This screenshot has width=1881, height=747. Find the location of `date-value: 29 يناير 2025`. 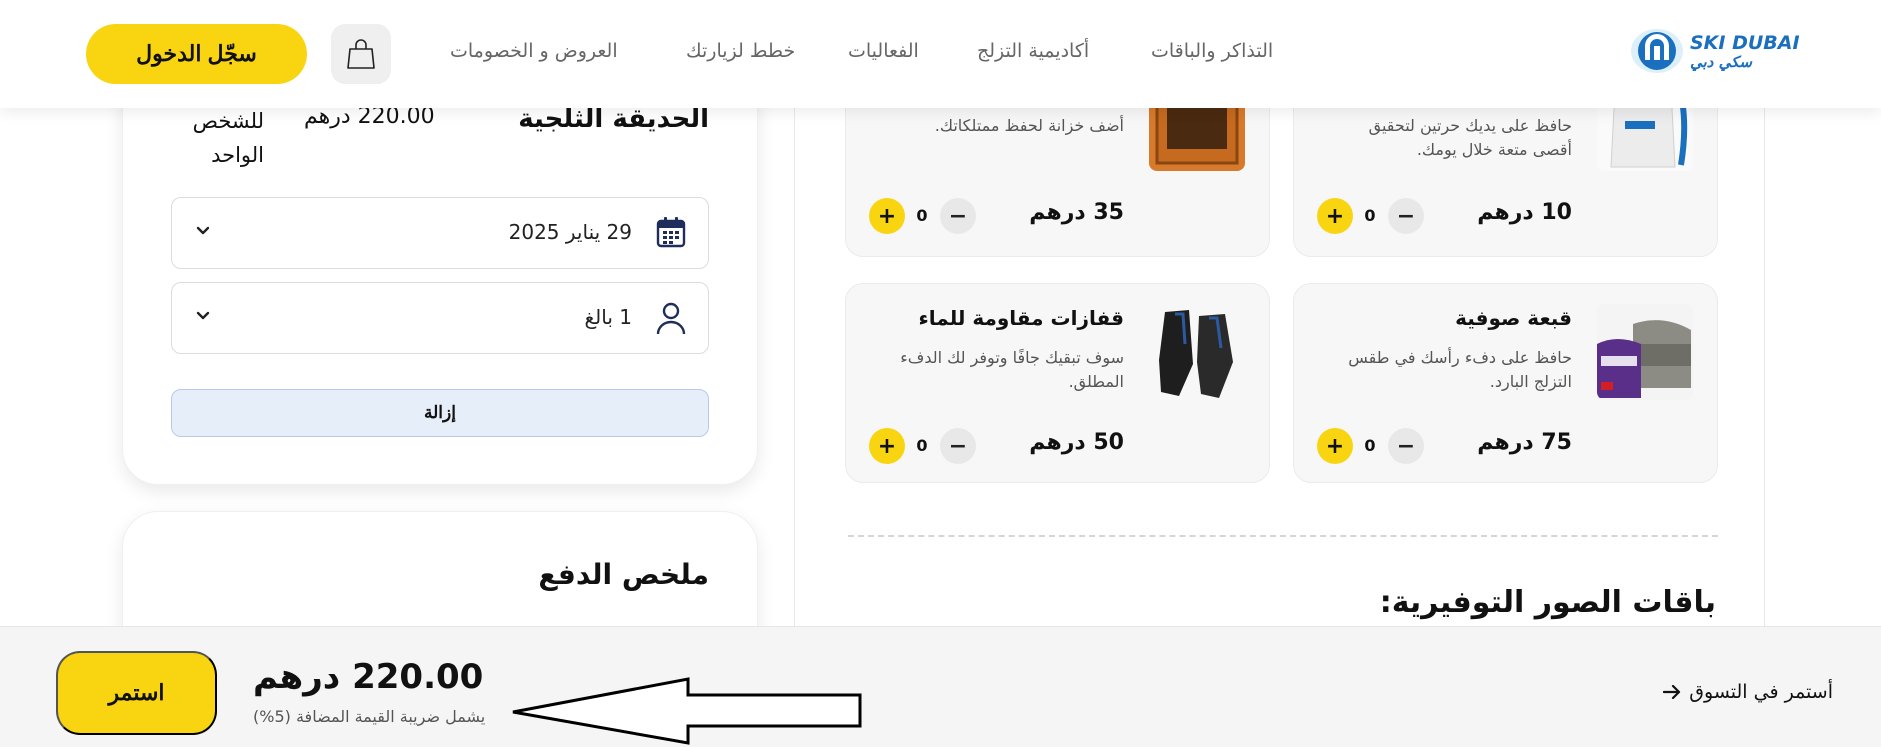

date-value: 29 يناير 2025 is located at coordinates (570, 232).